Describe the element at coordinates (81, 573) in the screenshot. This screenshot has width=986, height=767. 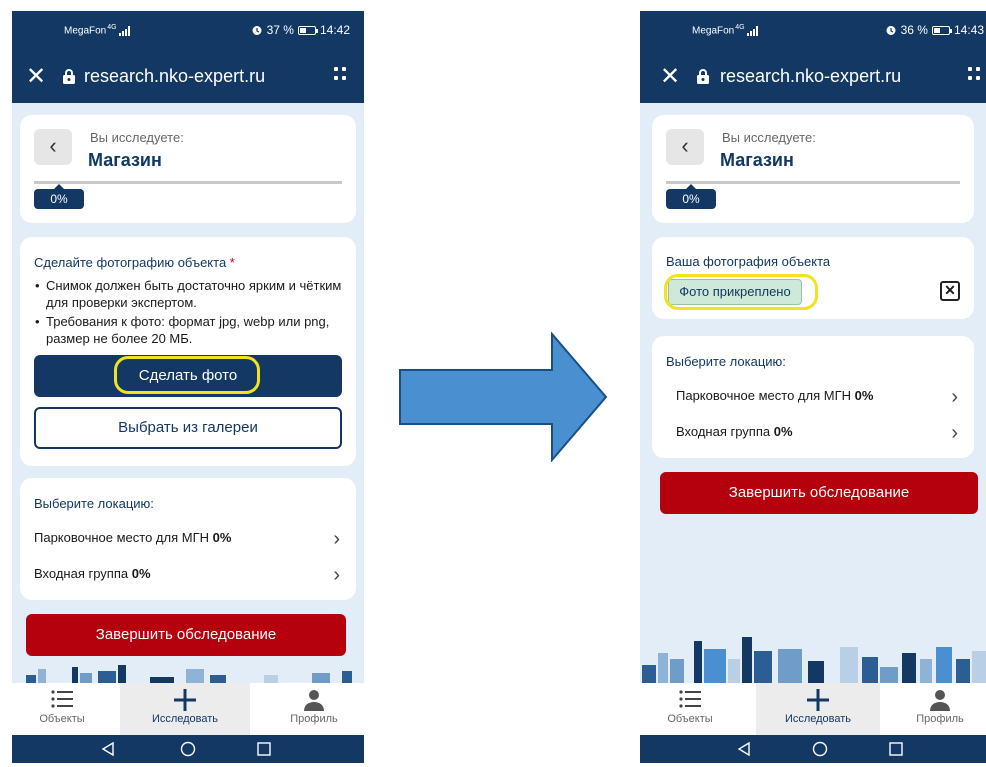
I see `location-name: Входная группа` at that location.